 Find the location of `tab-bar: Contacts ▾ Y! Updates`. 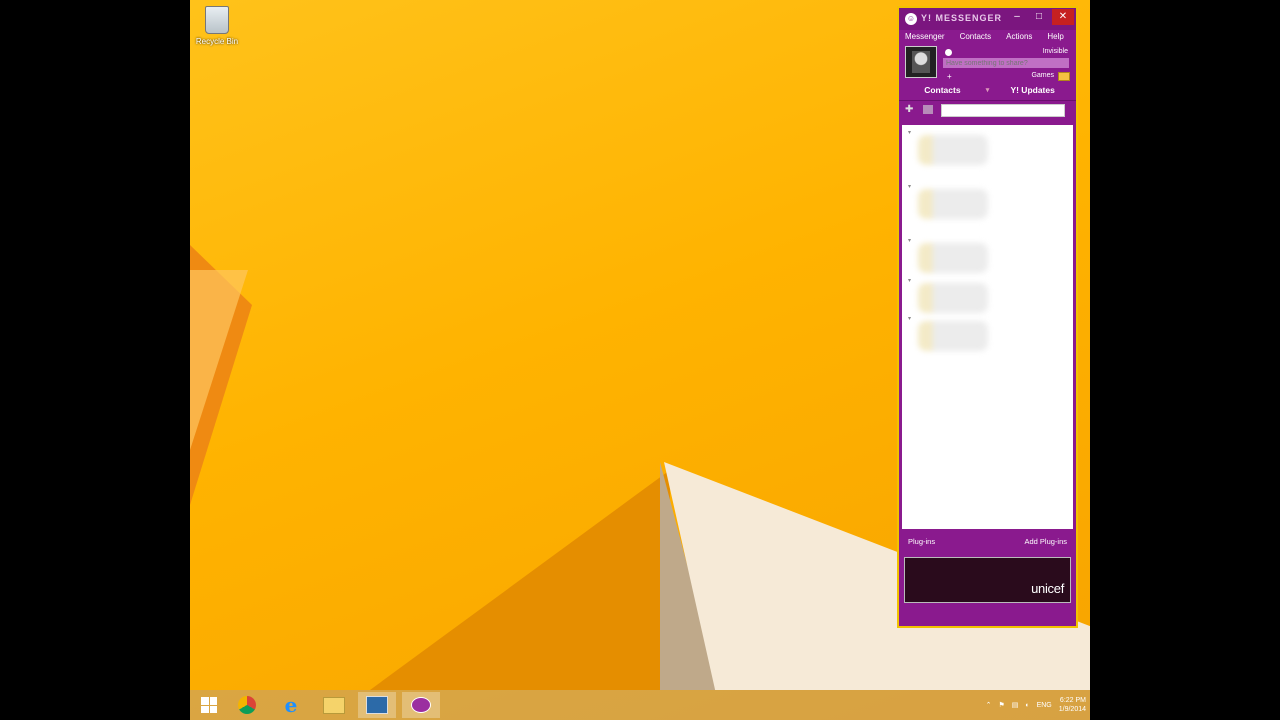

tab-bar: Contacts ▾ Y! Updates is located at coordinates (987, 90).